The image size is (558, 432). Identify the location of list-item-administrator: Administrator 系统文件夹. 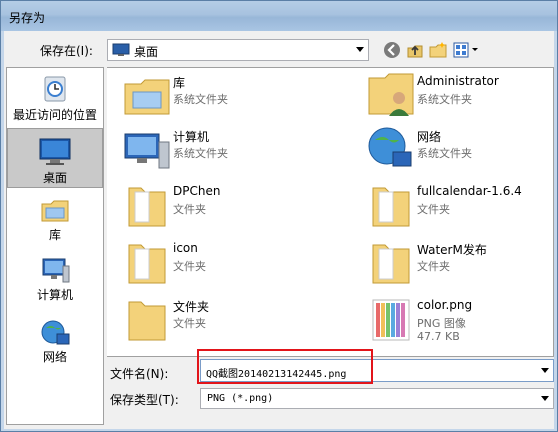
(457, 97).